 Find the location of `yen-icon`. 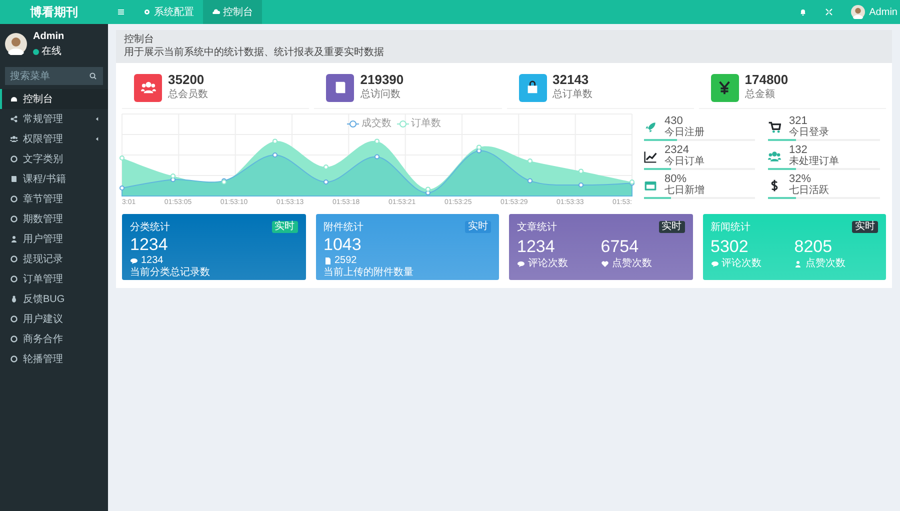

yen-icon is located at coordinates (724, 88).